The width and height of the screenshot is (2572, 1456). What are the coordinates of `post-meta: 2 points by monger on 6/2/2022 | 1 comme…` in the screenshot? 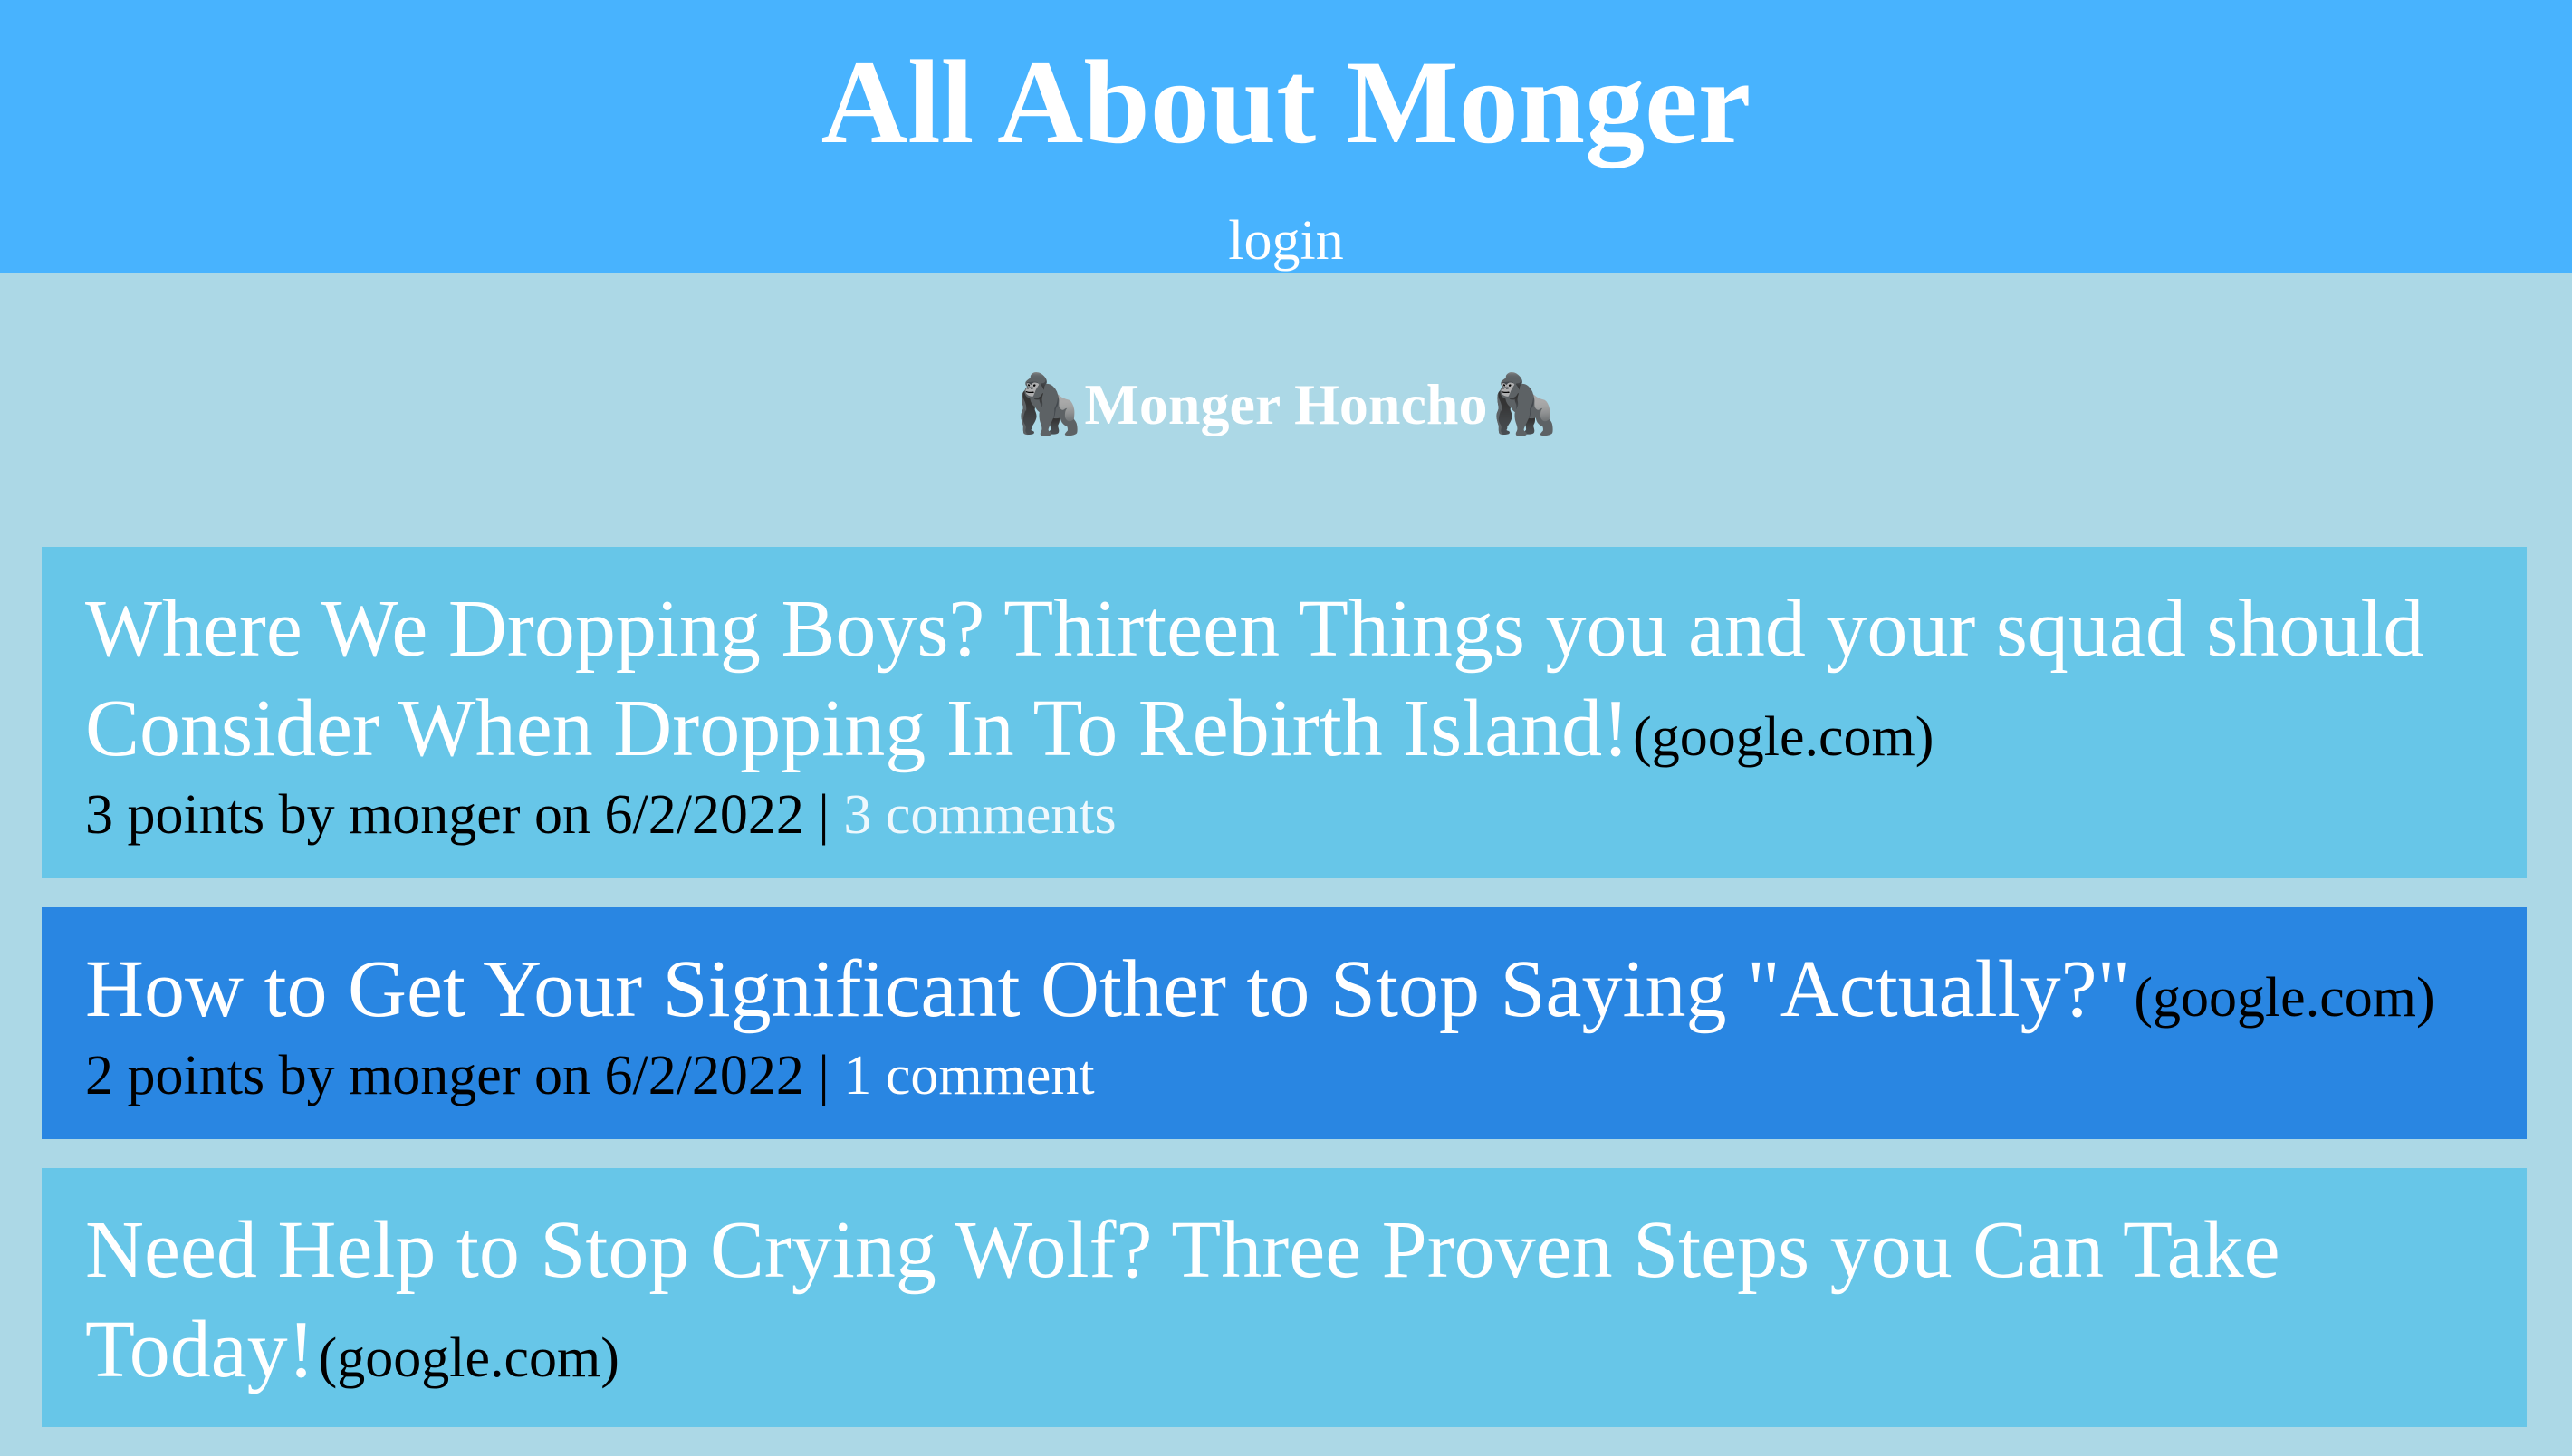 It's located at (1284, 1075).